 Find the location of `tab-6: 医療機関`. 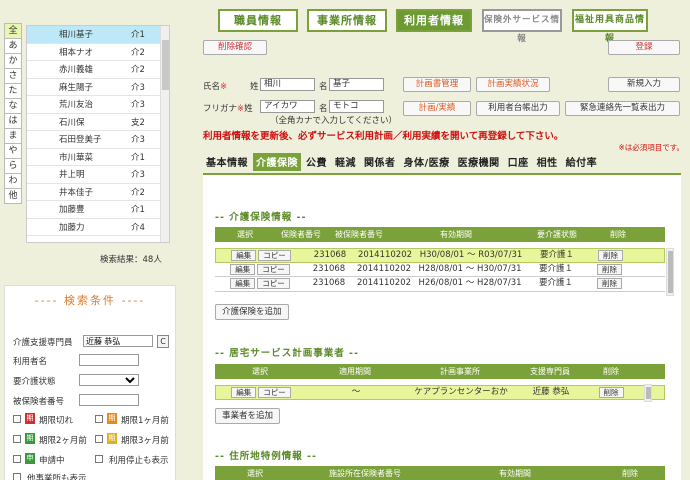

tab-6: 医療機関 is located at coordinates (479, 162).